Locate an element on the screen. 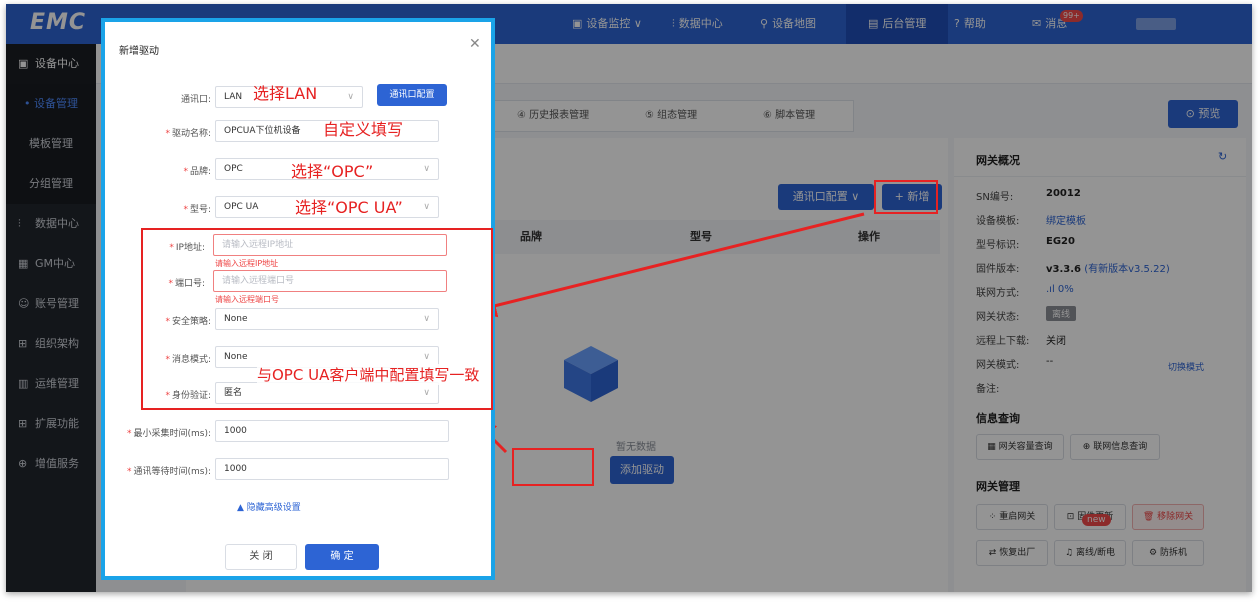 This screenshot has width=1260, height=603. field-label-security: * 安全策略: is located at coordinates (188, 322).